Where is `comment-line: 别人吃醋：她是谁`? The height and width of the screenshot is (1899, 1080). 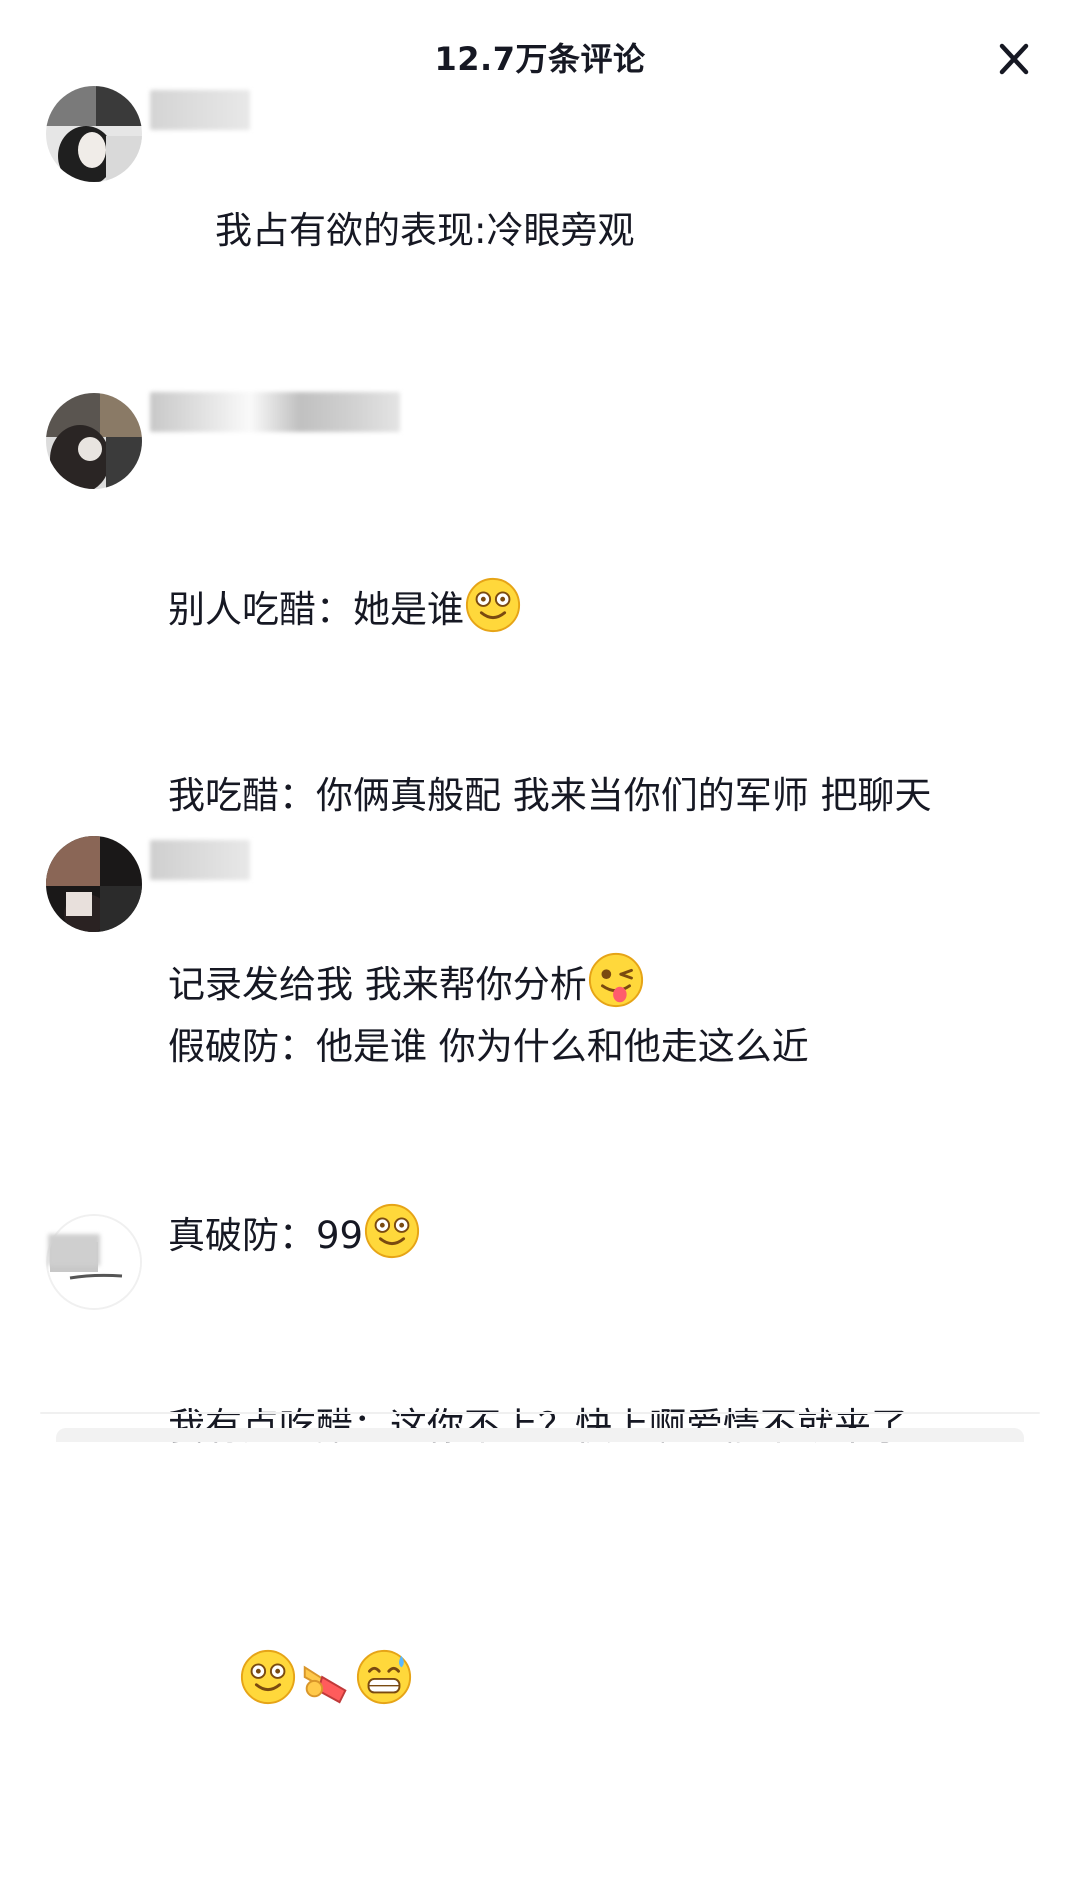 comment-line: 别人吃醋：她是谁 is located at coordinates (604, 608).